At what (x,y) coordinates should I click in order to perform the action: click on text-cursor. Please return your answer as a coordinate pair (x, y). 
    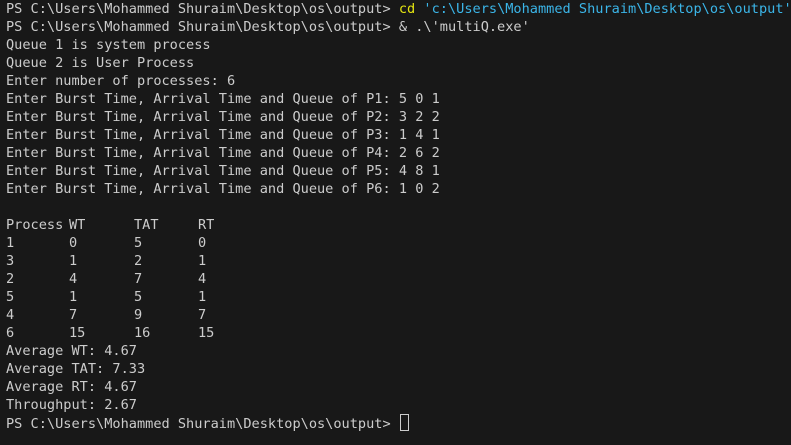
    Looking at the image, I should click on (404, 422).